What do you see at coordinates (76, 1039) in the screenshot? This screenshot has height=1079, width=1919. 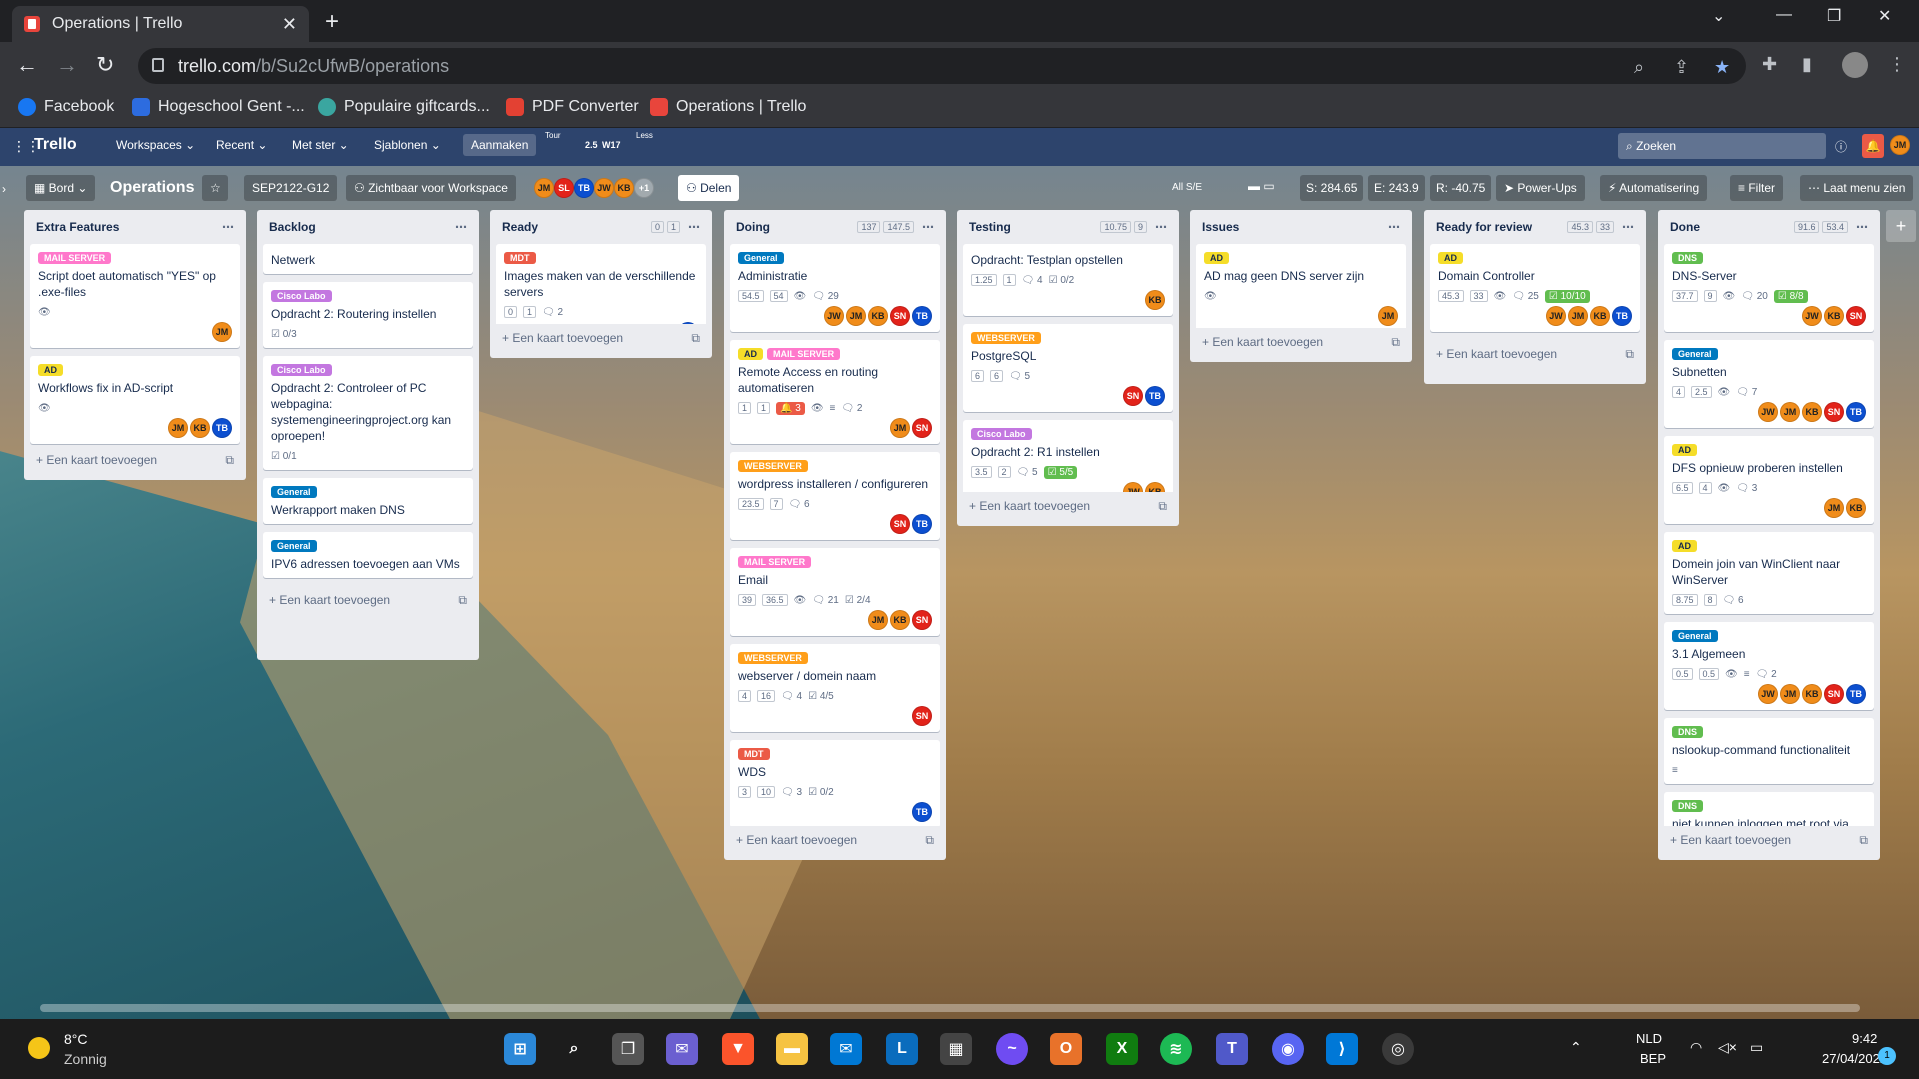 I see `weather-temp: 8°C` at bounding box center [76, 1039].